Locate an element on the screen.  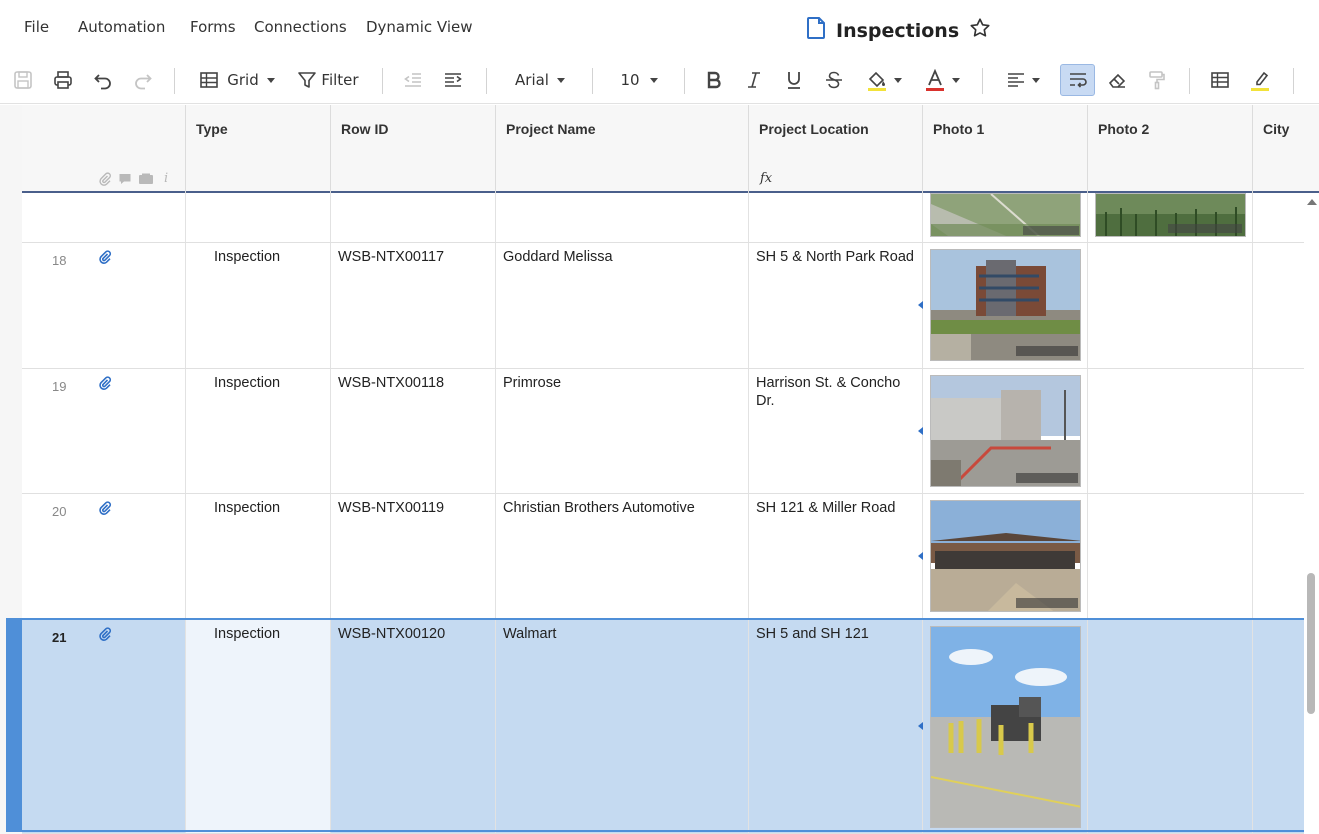
scrollbar-thumb is located at coordinates (1311, 643).